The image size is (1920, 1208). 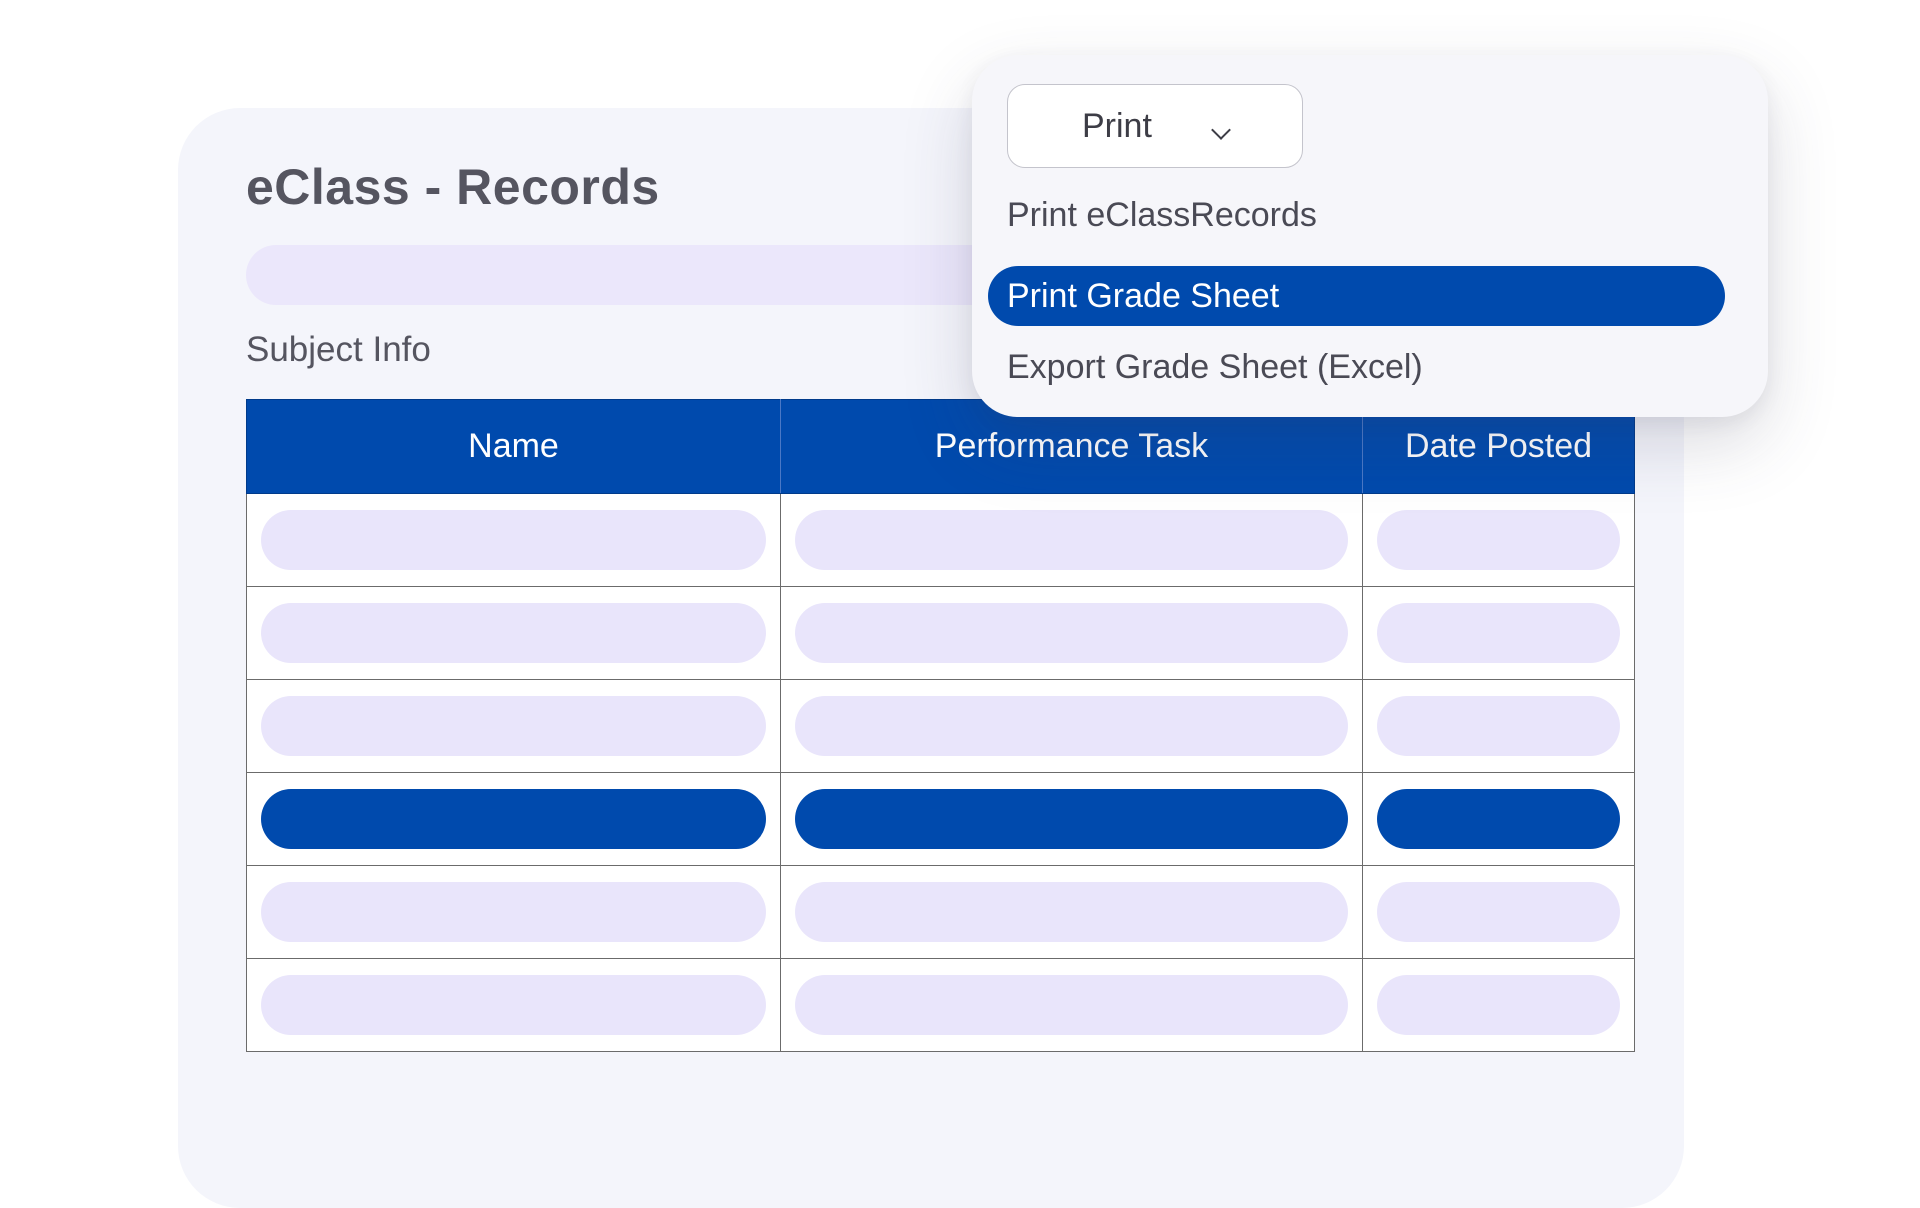 What do you see at coordinates (1221, 130) in the screenshot?
I see `chevron-down-icon` at bounding box center [1221, 130].